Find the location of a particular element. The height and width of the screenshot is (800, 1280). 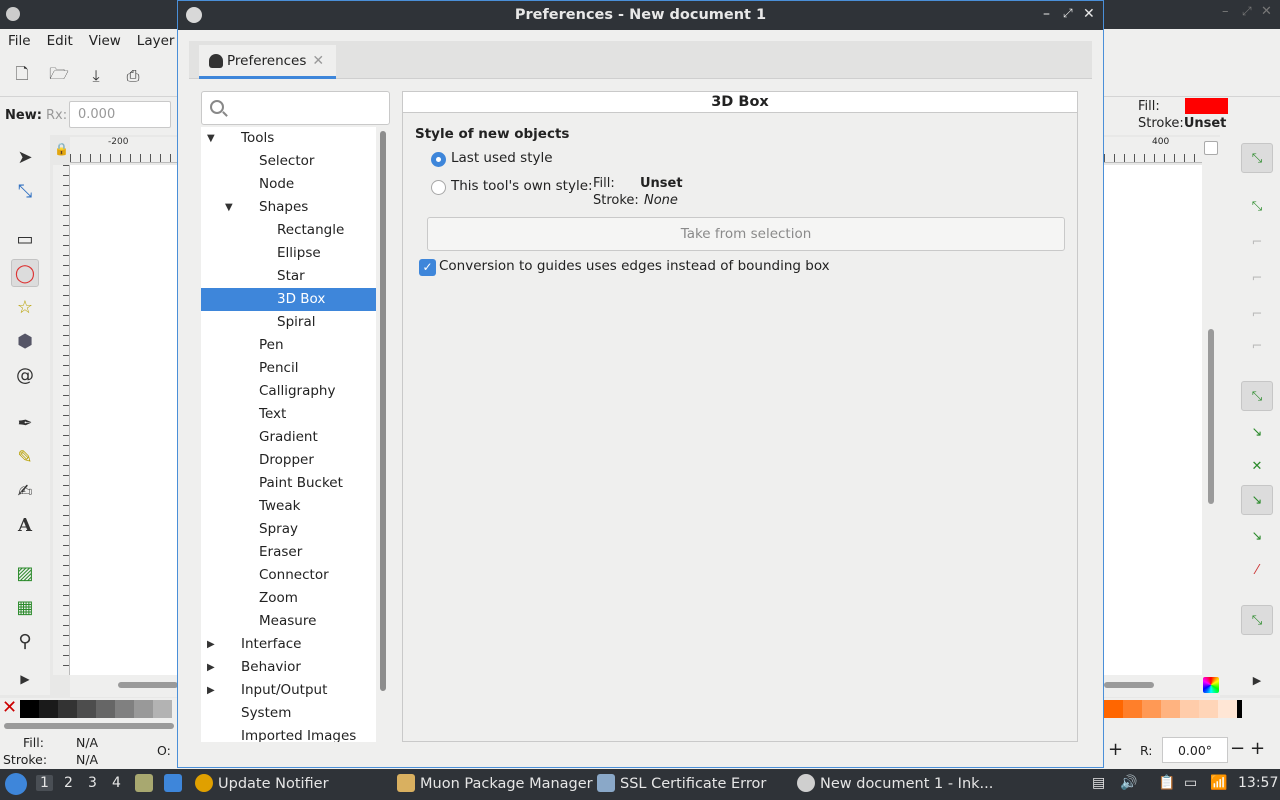

workspace-3: 3 is located at coordinates (92, 783).